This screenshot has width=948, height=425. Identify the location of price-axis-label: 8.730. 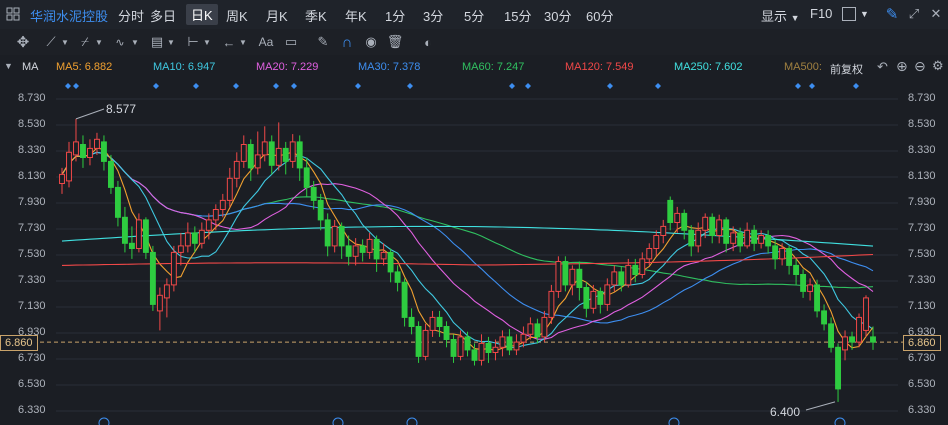
(922, 98).